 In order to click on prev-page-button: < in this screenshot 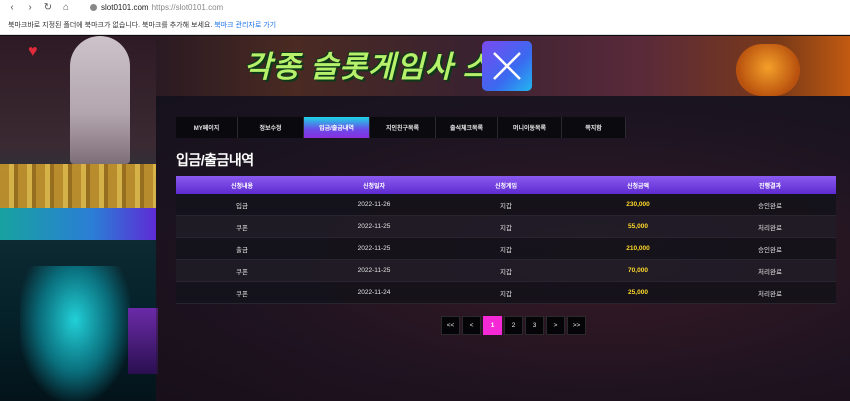, I will do `click(471, 325)`.